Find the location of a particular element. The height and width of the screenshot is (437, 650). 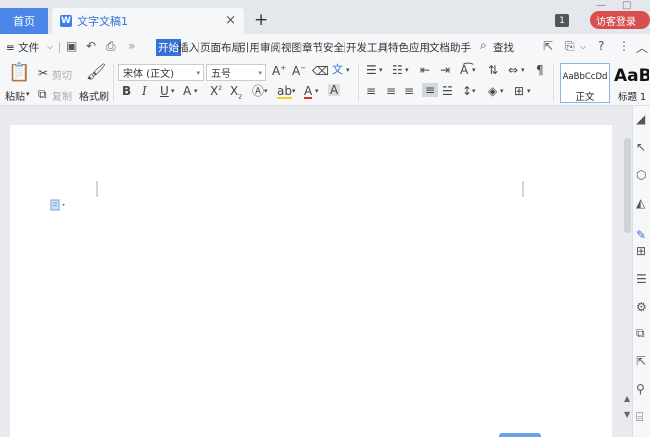

tab-page-layout: 页面布局 is located at coordinates (221, 47).